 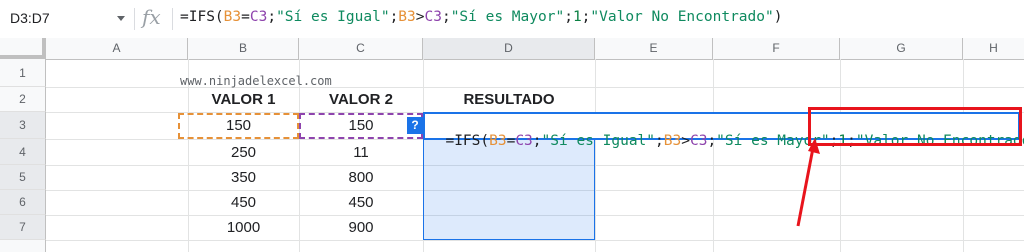 What do you see at coordinates (256, 81) in the screenshot?
I see `watermark-text: www.ninjadelexcel.com` at bounding box center [256, 81].